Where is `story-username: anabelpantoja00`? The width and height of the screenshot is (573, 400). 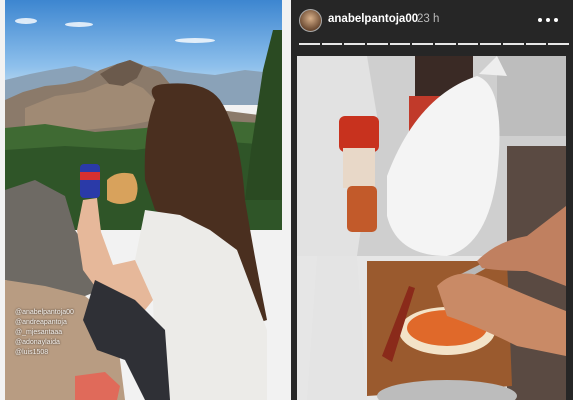 story-username: anabelpantoja00 is located at coordinates (373, 19).